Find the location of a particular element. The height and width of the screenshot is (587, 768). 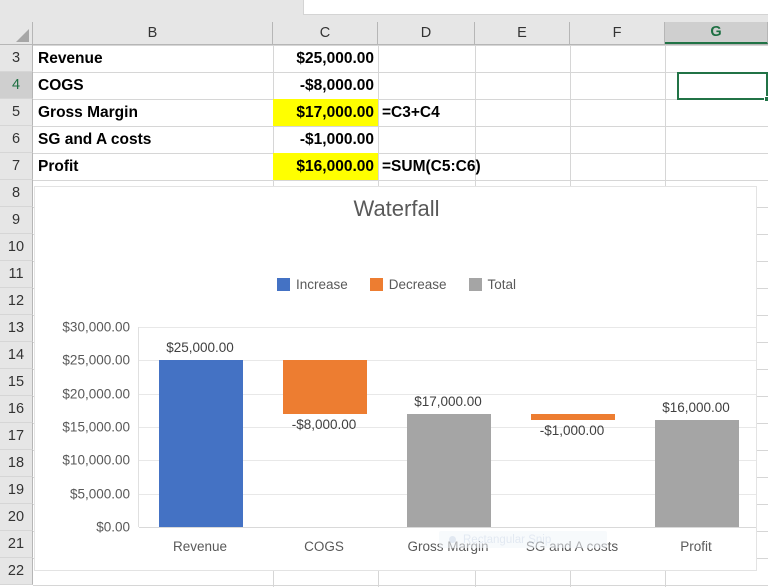

legend-item-increase: Increase is located at coordinates (312, 284).